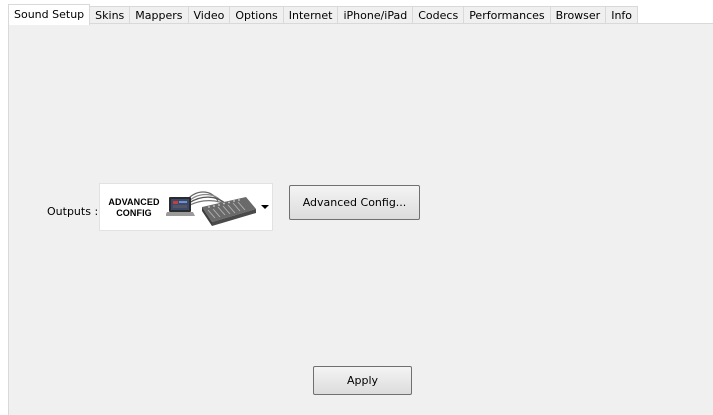 The height and width of the screenshot is (415, 713). What do you see at coordinates (209, 15) in the screenshot?
I see `tab-video: Video` at bounding box center [209, 15].